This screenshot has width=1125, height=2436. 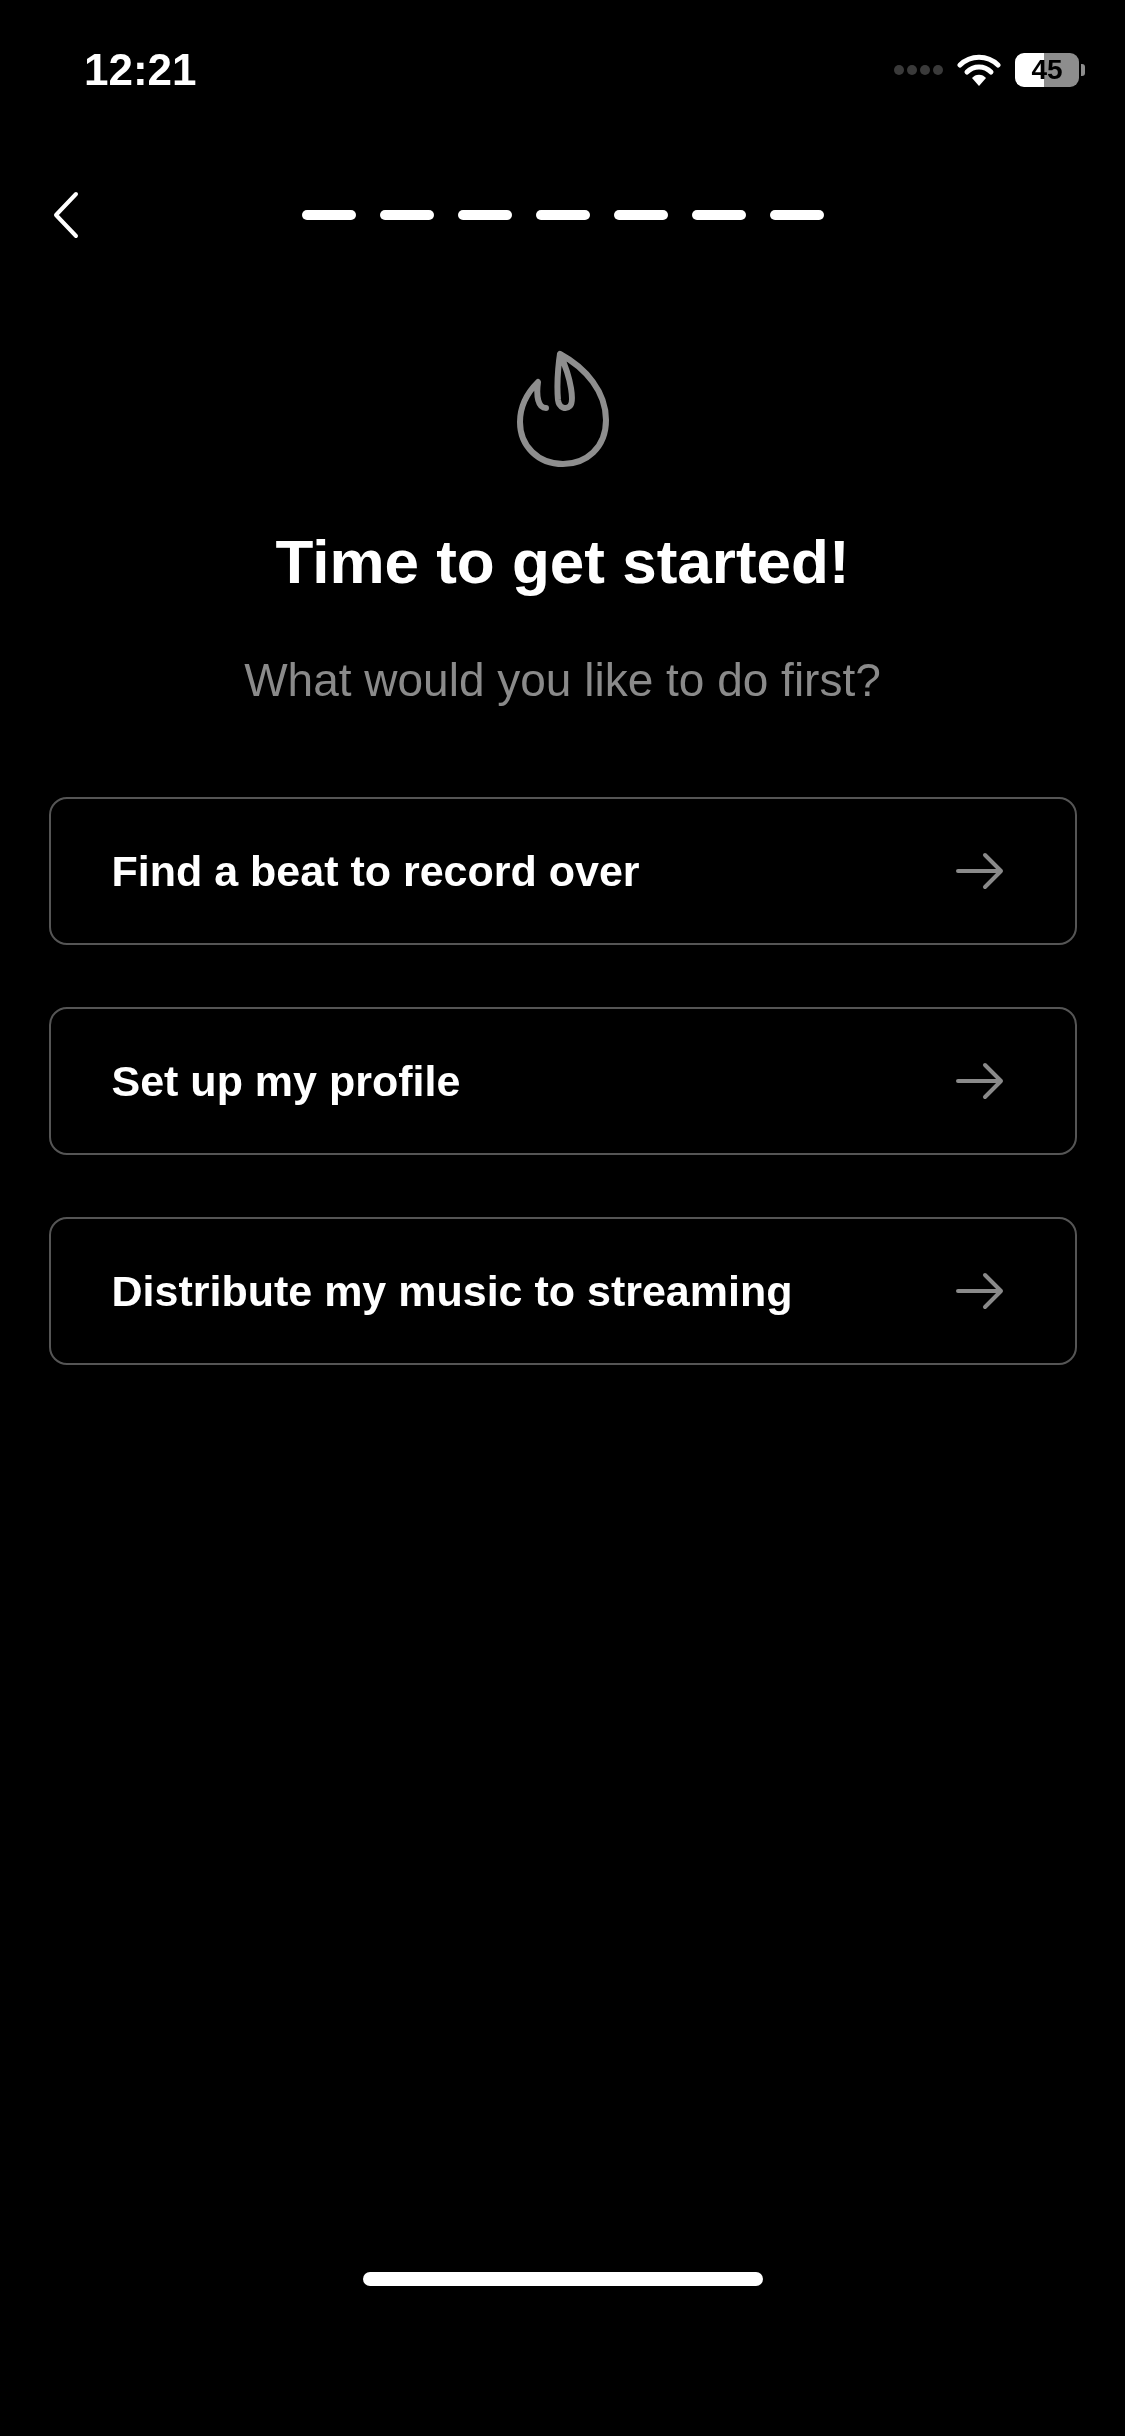 What do you see at coordinates (562, 561) in the screenshot?
I see `title: Time to get started!` at bounding box center [562, 561].